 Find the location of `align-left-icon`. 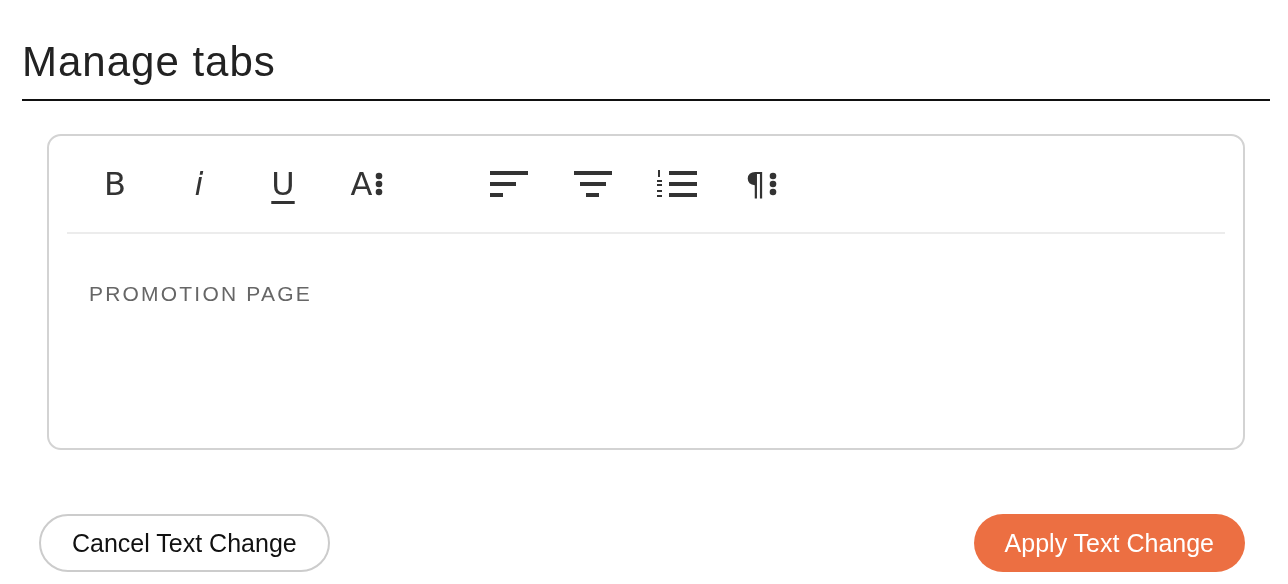

align-left-icon is located at coordinates (509, 184).